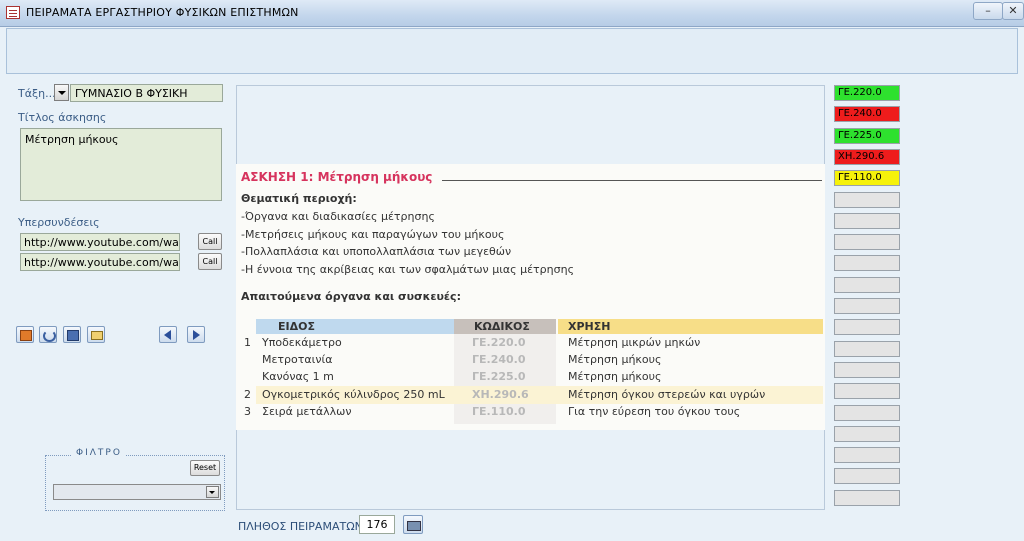 Image resolution: width=1024 pixels, height=541 pixels. Describe the element at coordinates (589, 326) in the screenshot. I see `header-use: ΧΡΗΣΗ` at that location.